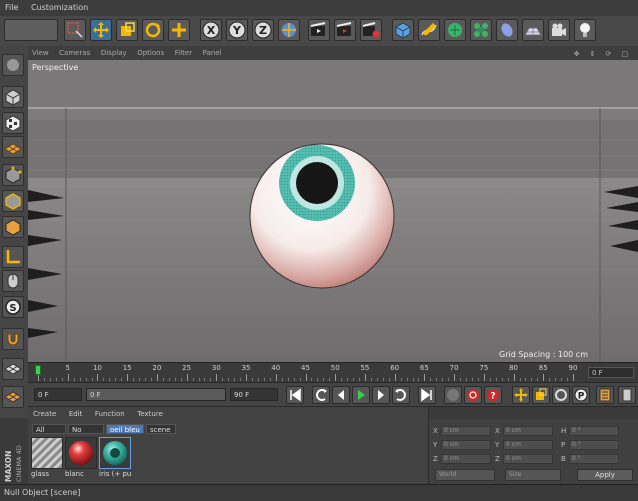  What do you see at coordinates (533, 475) in the screenshot?
I see `coordinate-size-dropdown: Size` at bounding box center [533, 475].